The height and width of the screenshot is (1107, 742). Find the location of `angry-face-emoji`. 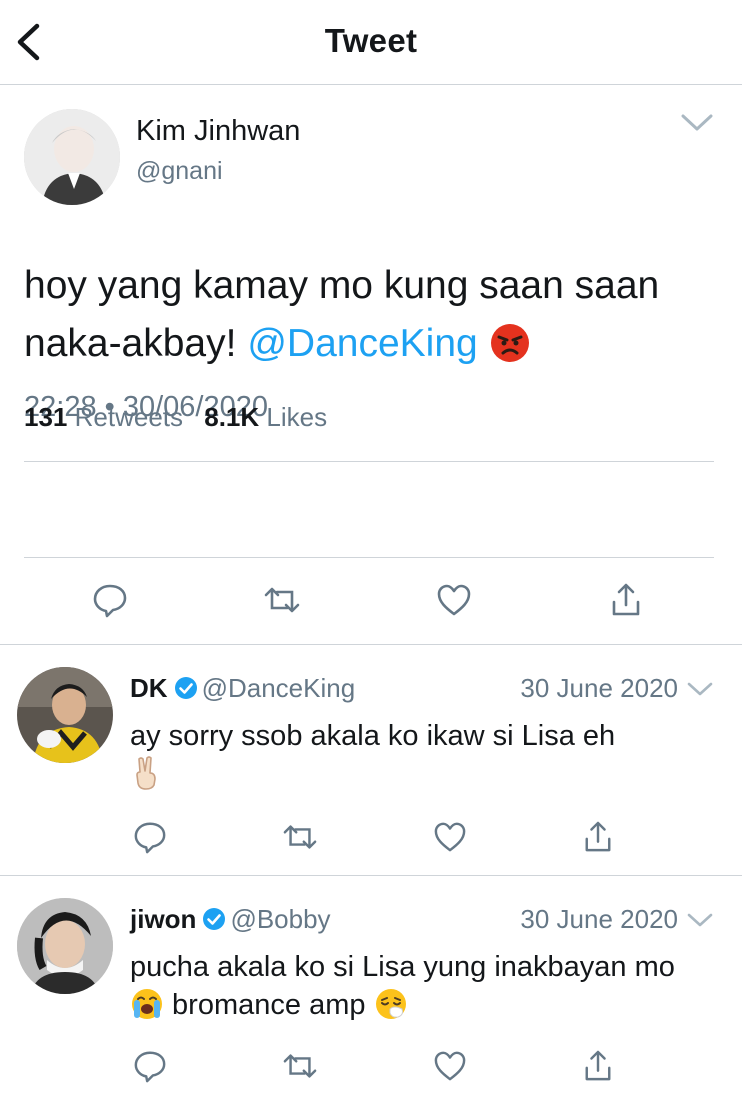

angry-face-emoji is located at coordinates (510, 346).